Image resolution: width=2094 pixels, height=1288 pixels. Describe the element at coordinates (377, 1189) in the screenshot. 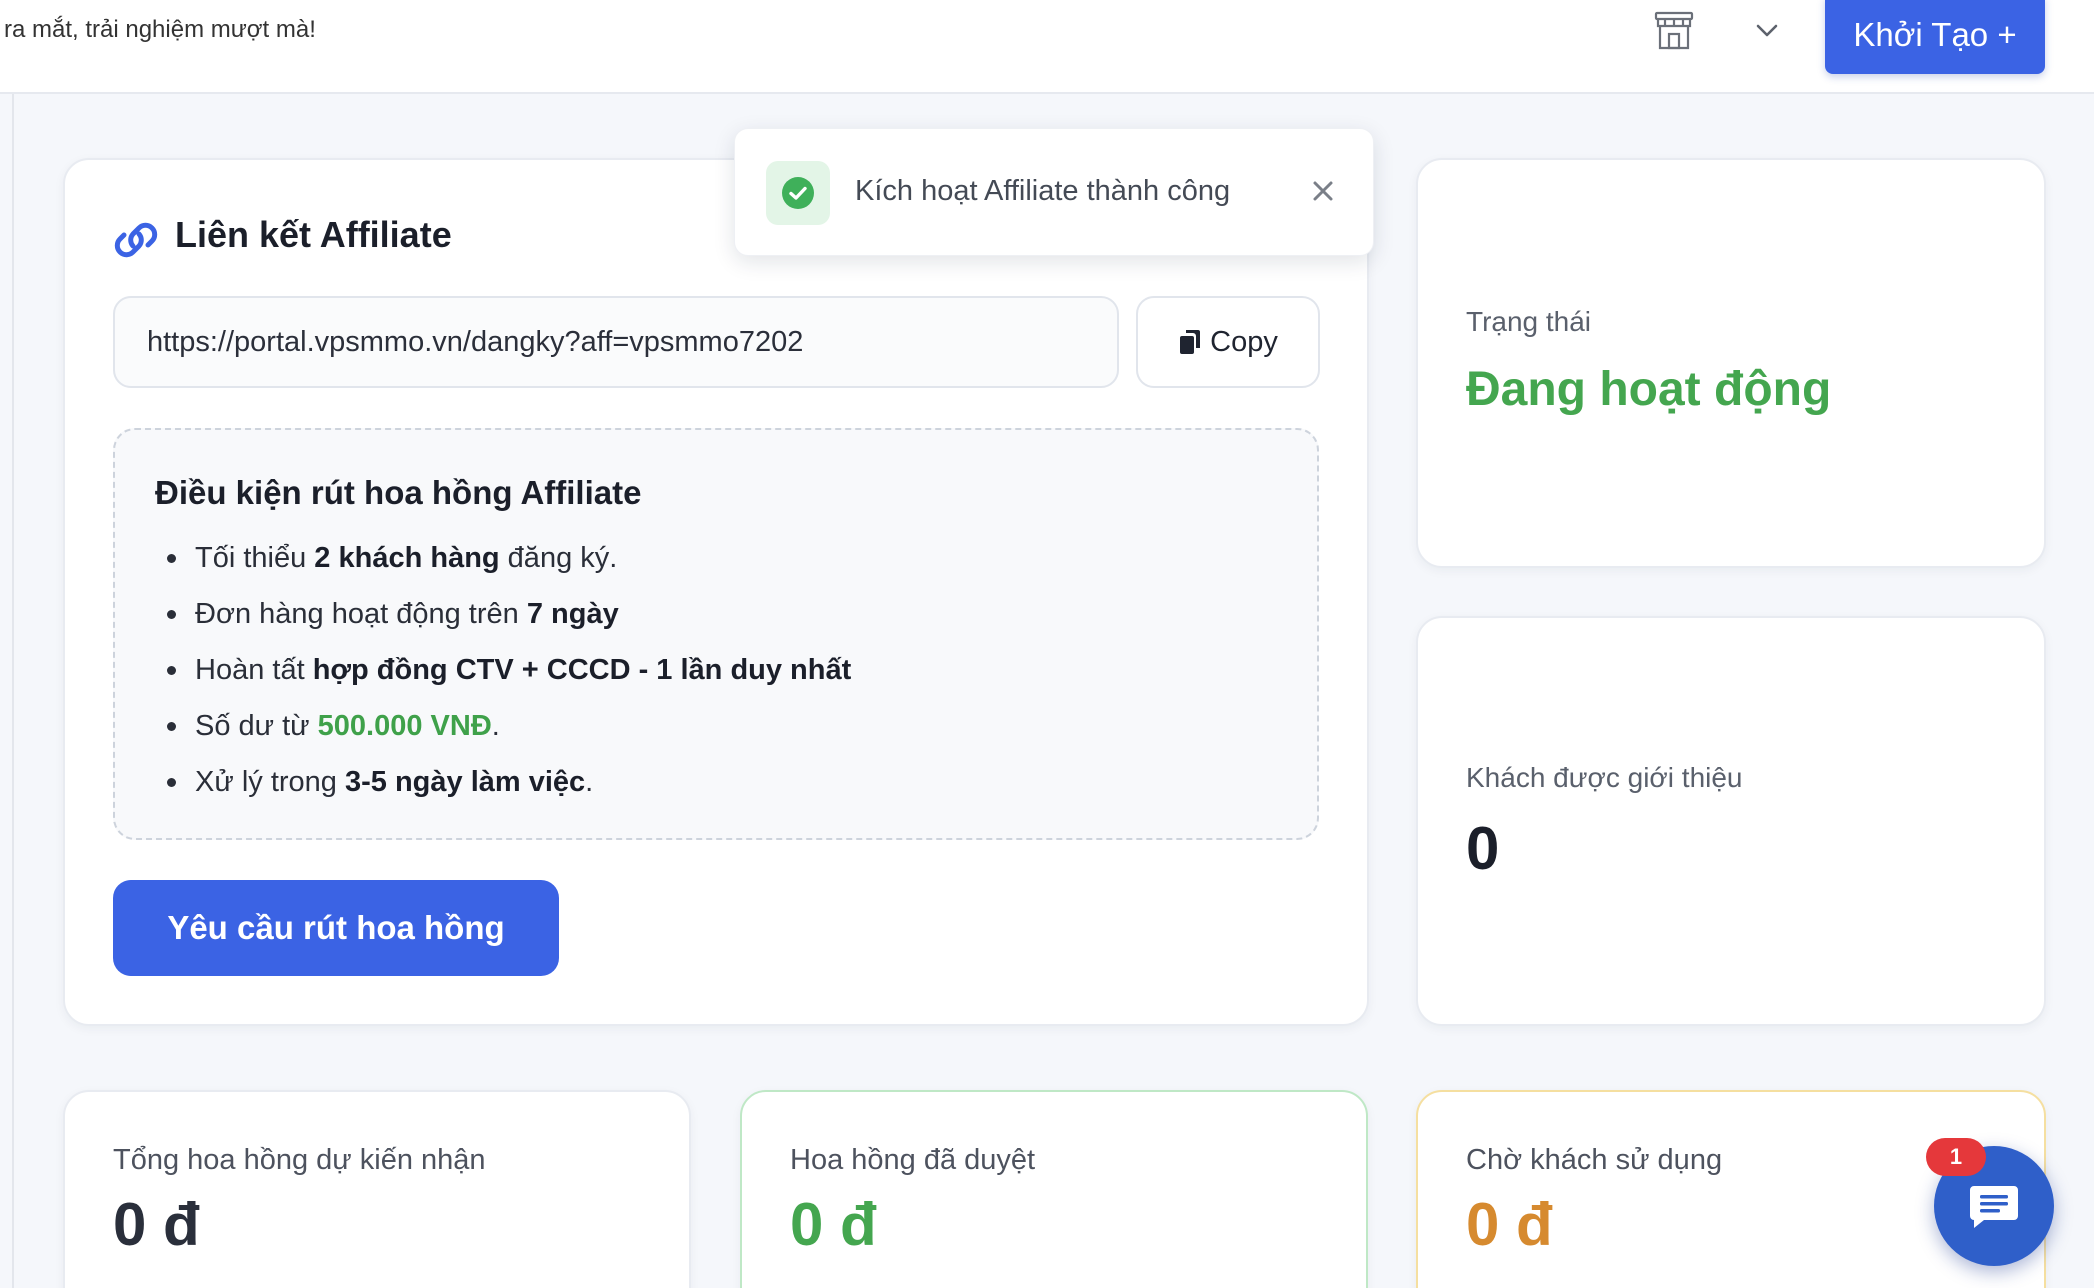

I see `expected-commission-card: Tổng hoa hồng dự kiến nhận 0 đ` at that location.